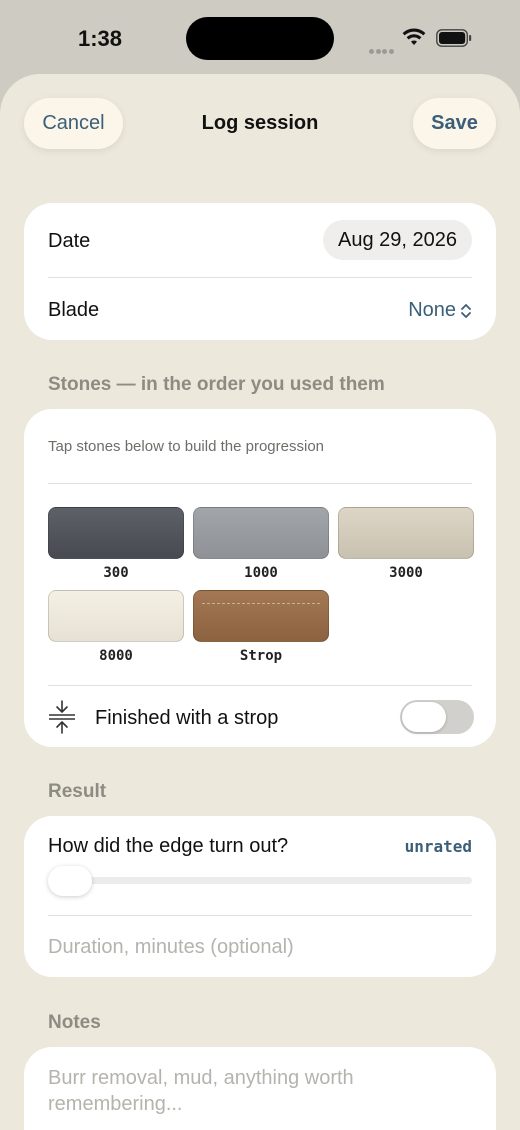 This screenshot has height=1130, width=520. What do you see at coordinates (406, 573) in the screenshot?
I see `stone-label: 3000` at bounding box center [406, 573].